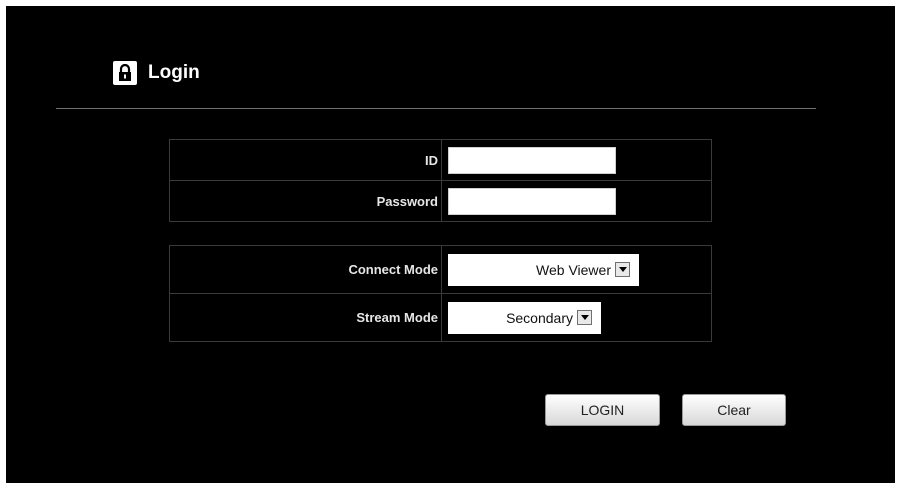  I want to click on credentials-table: ID Password, so click(440, 180).